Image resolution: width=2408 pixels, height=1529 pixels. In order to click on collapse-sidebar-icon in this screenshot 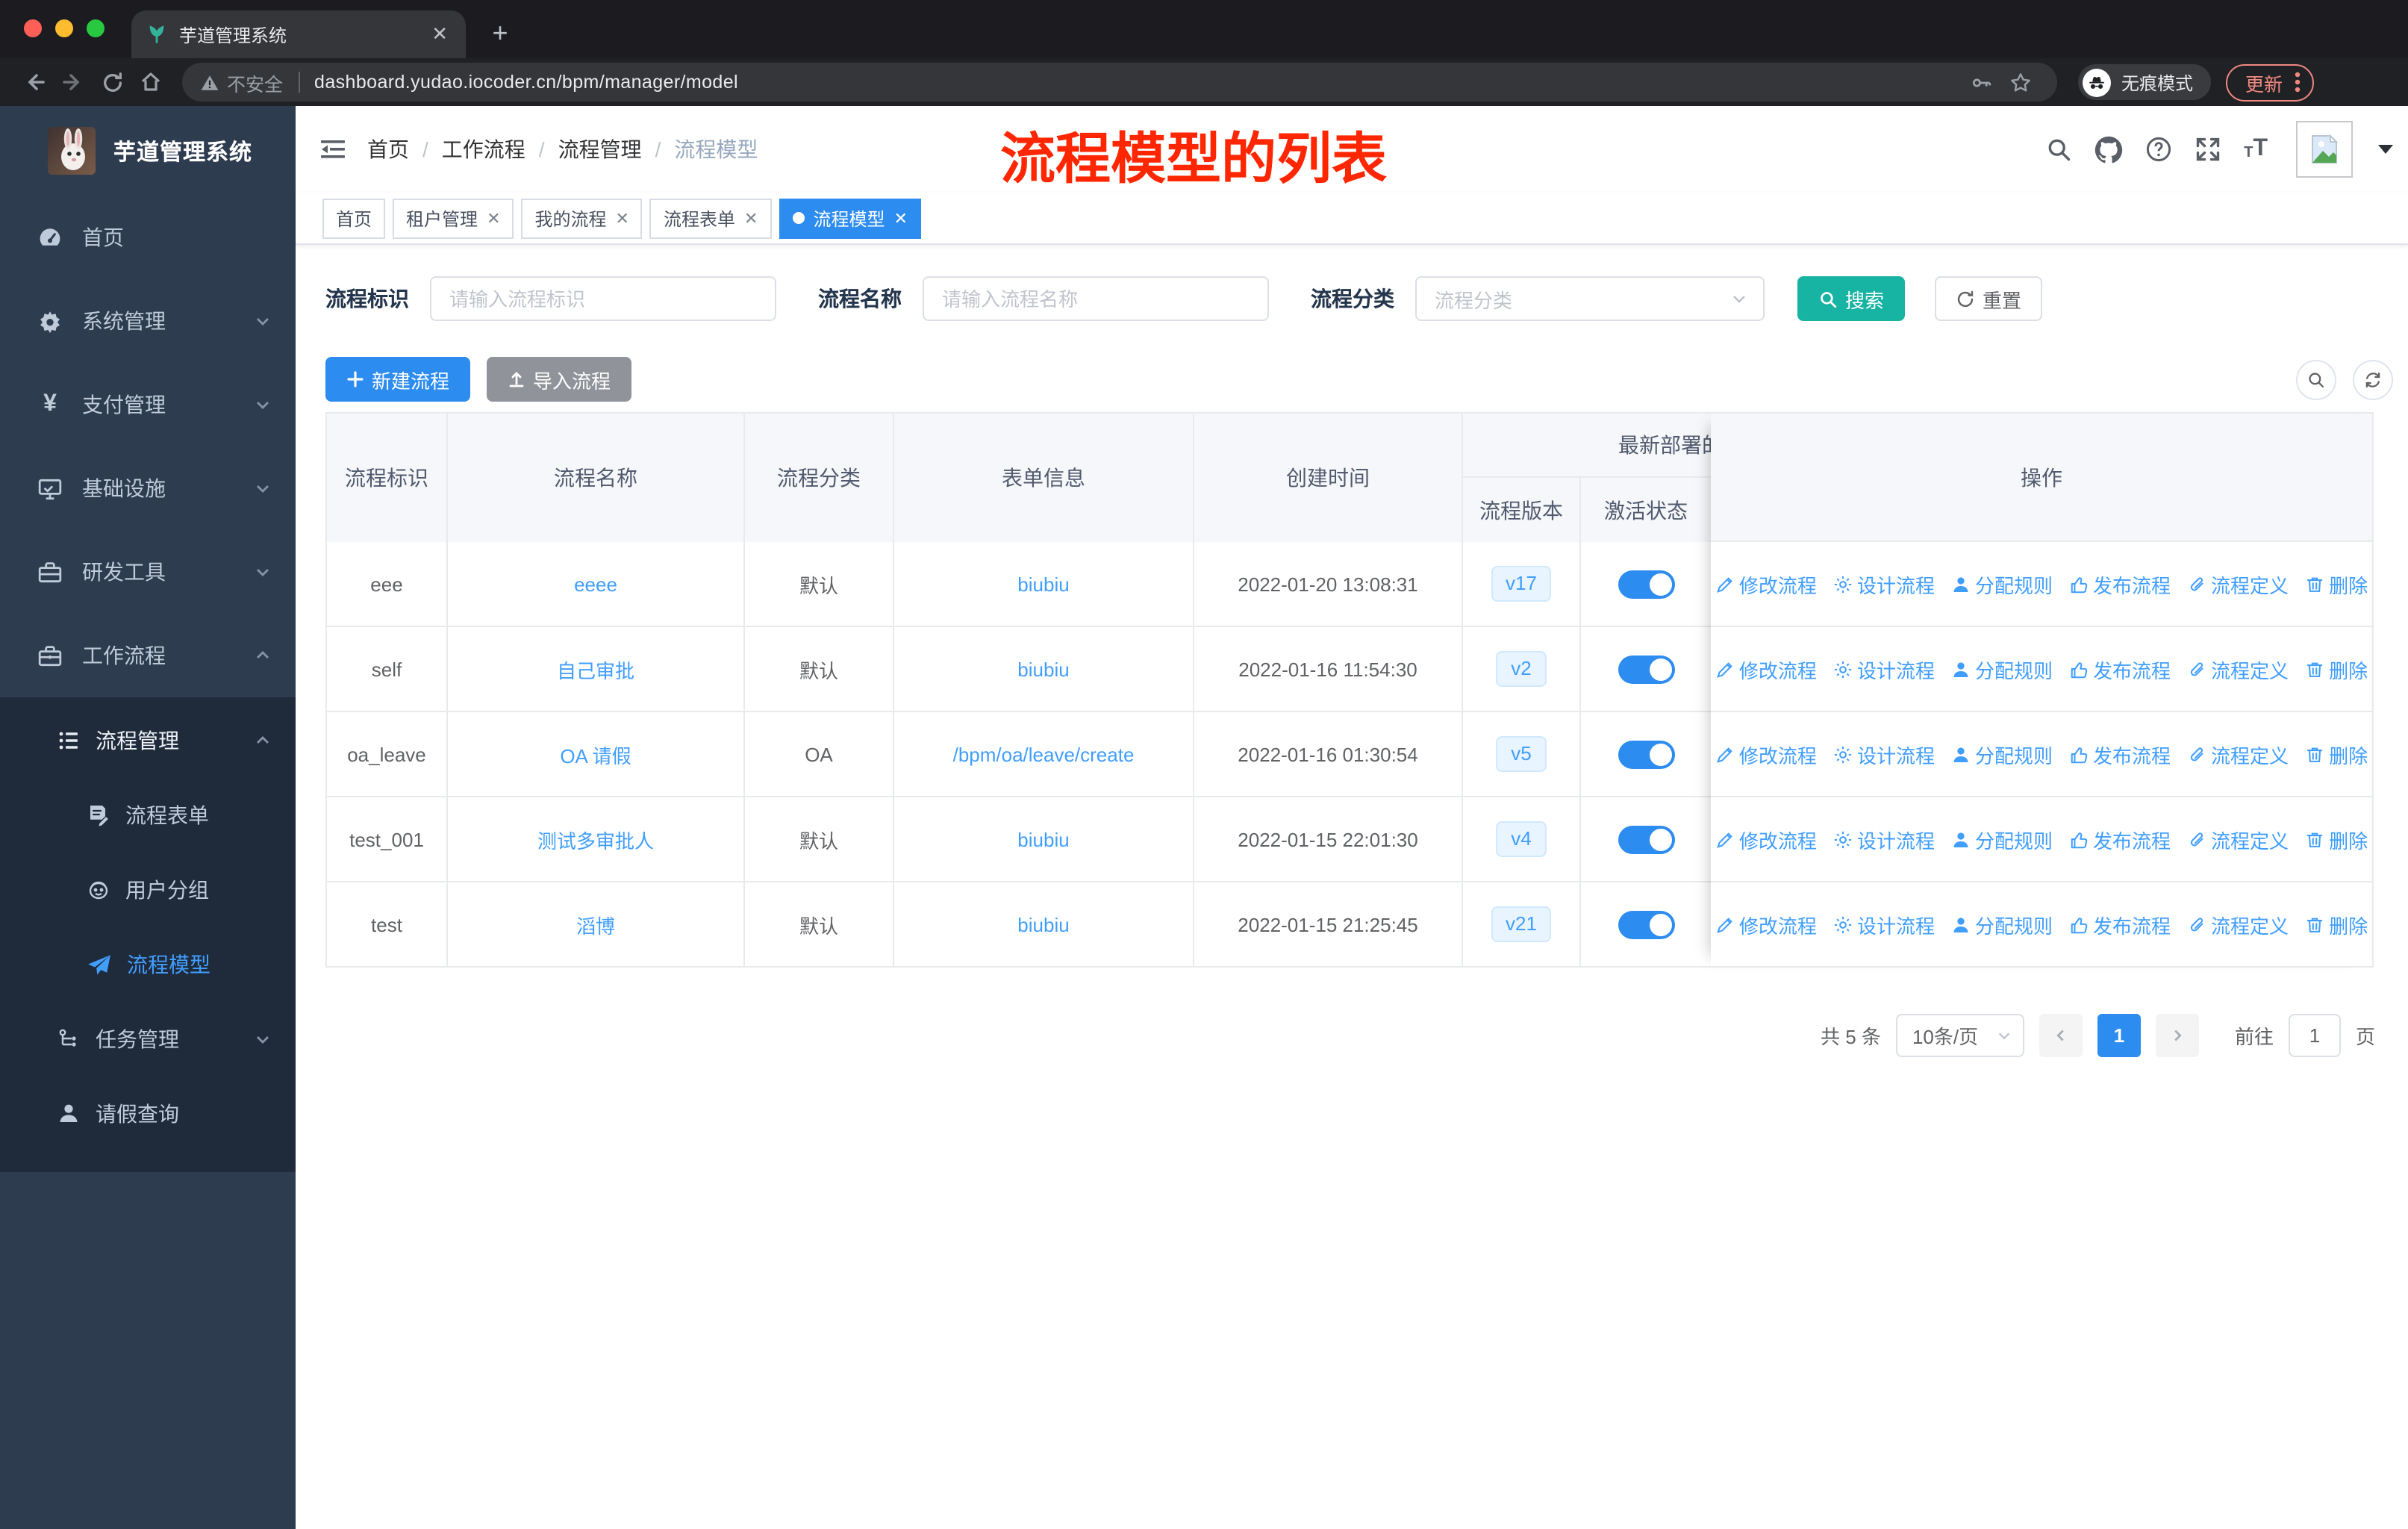, I will do `click(332, 149)`.